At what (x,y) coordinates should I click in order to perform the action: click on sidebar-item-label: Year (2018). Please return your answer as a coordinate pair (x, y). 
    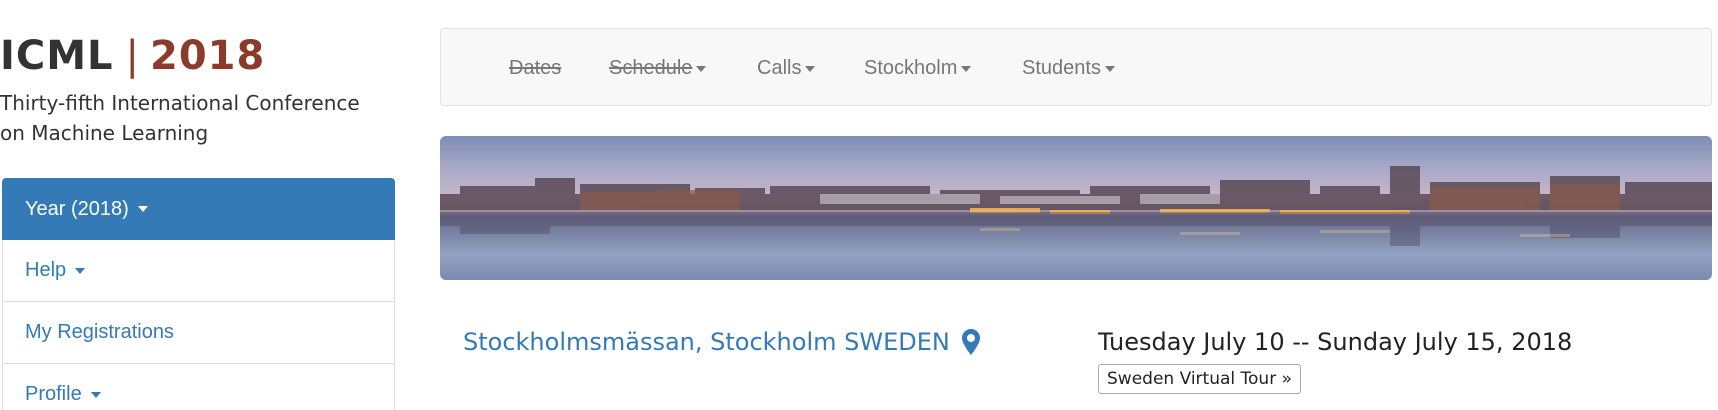
    Looking at the image, I should click on (77, 208).